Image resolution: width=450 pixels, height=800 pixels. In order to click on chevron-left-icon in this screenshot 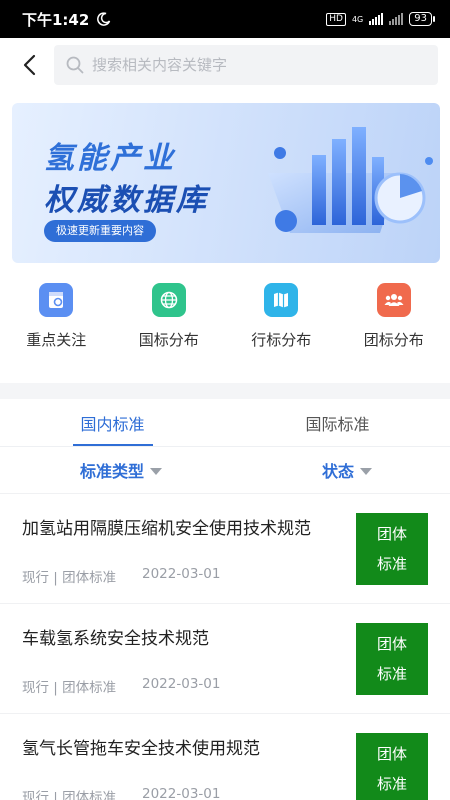, I will do `click(29, 65)`.